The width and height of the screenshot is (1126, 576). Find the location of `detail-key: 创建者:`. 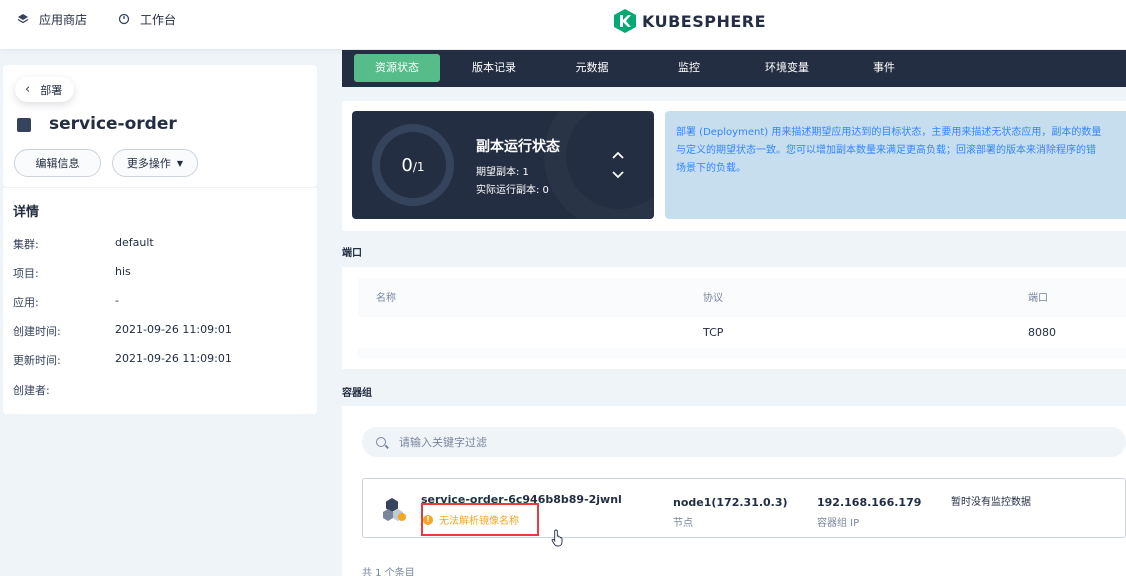

detail-key: 创建者: is located at coordinates (31, 390).